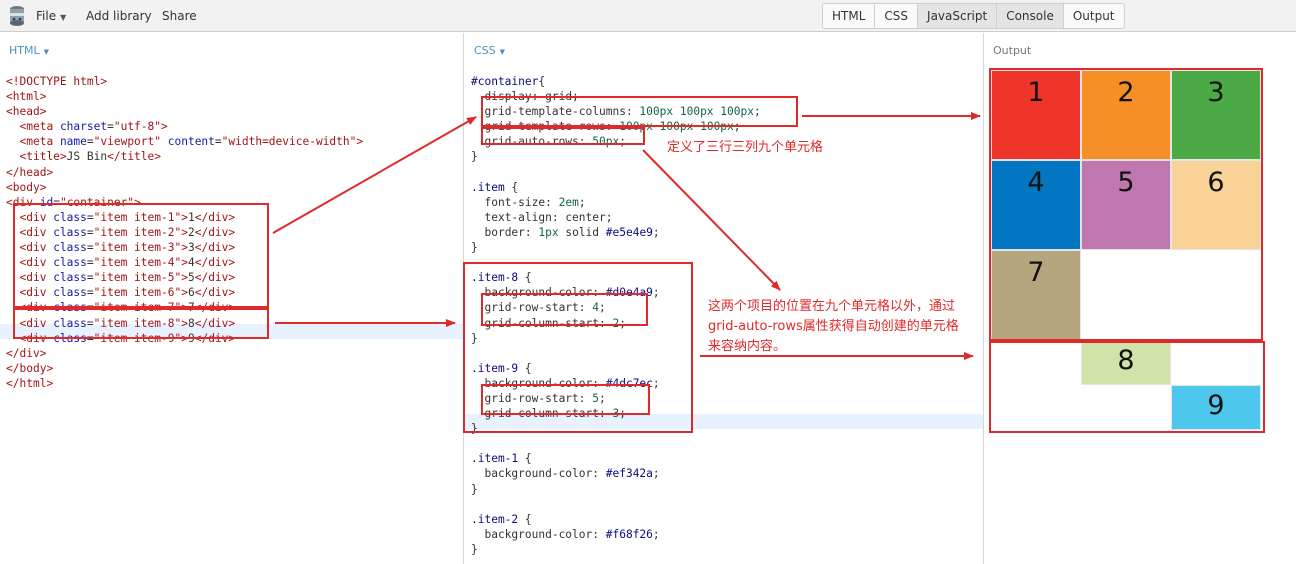 The image size is (1296, 564). What do you see at coordinates (832, 306) in the screenshot?
I see `annotation-note-line: 这两个项目的位置在九个单元格以外，通过` at bounding box center [832, 306].